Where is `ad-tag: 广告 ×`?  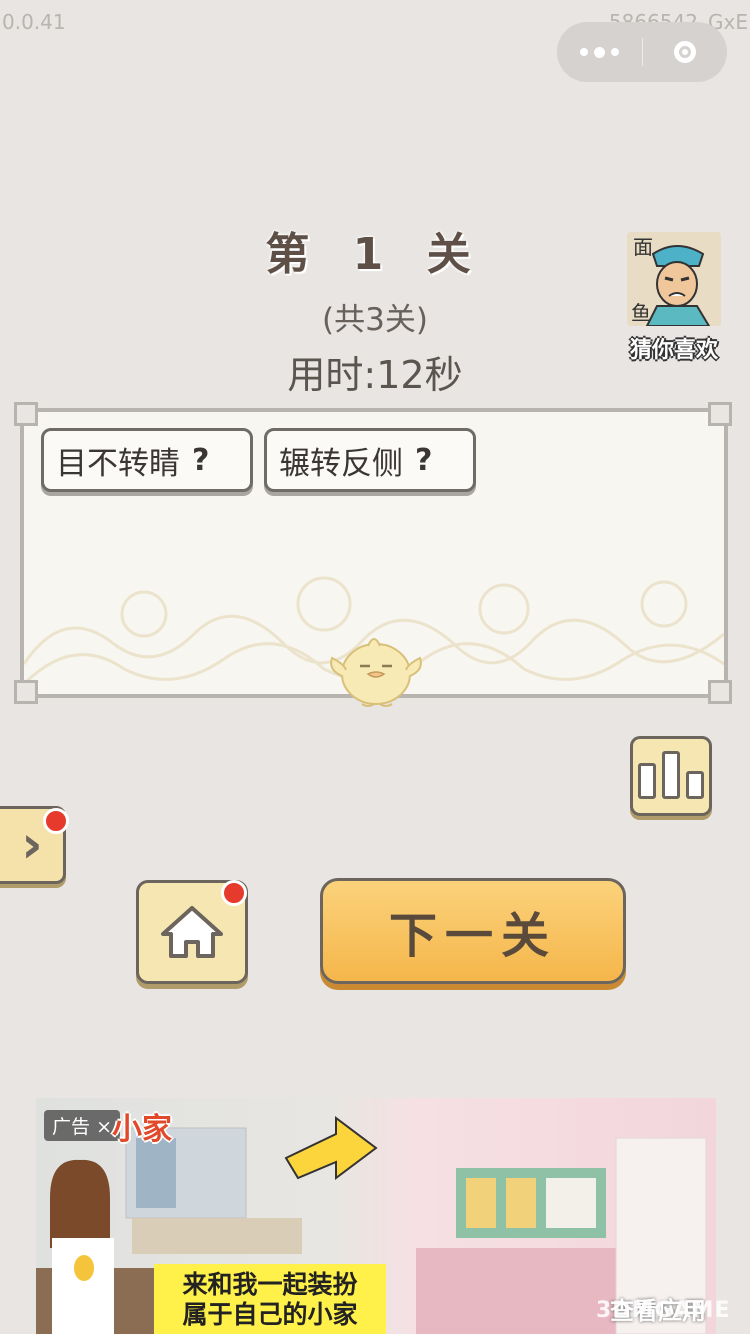 ad-tag: 广告 × is located at coordinates (82, 1125).